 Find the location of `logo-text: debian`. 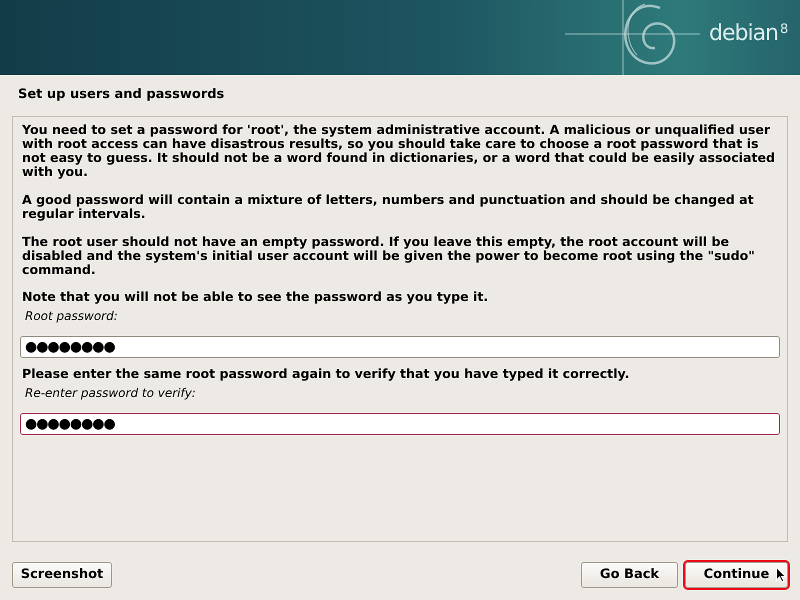

logo-text: debian is located at coordinates (743, 34).